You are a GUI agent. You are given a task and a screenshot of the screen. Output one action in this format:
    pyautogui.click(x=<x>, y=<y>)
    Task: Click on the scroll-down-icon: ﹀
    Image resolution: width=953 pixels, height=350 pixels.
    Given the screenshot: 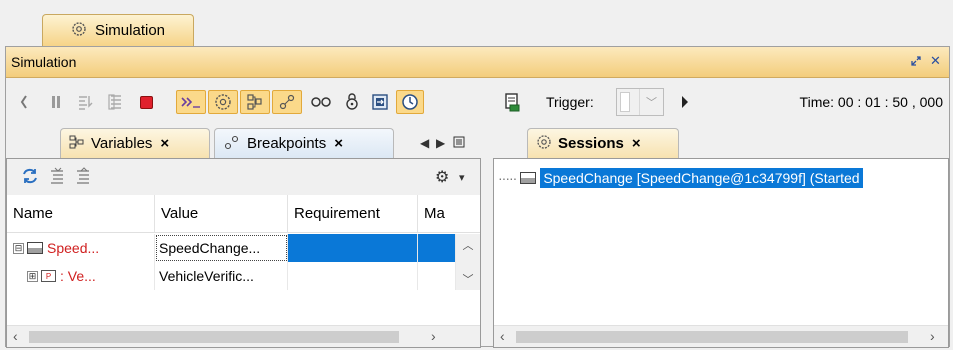 What is the action you would take?
    pyautogui.click(x=468, y=279)
    